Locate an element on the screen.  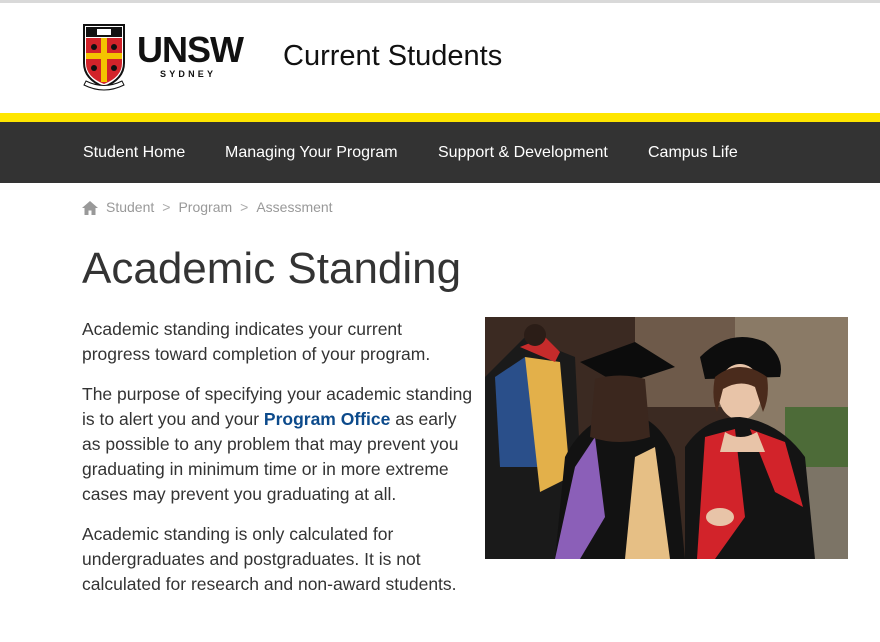
home-icon is located at coordinates (90, 207).